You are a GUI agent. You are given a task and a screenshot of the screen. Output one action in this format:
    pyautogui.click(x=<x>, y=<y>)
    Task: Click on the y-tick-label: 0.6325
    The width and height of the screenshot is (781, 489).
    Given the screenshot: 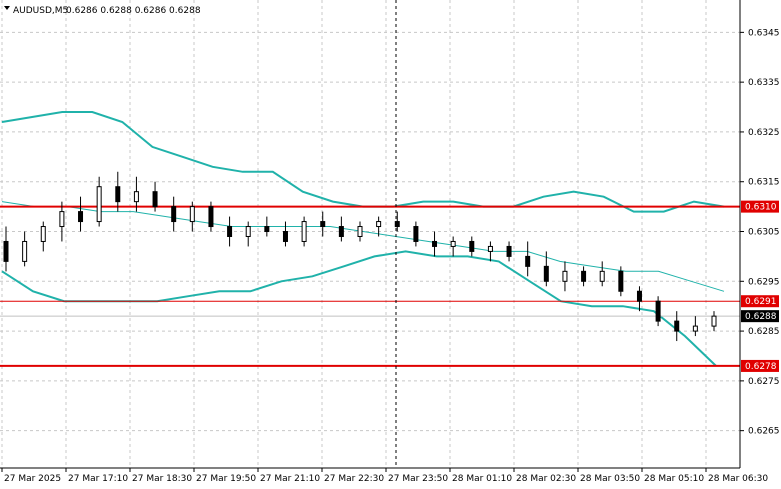 What is the action you would take?
    pyautogui.click(x=764, y=133)
    